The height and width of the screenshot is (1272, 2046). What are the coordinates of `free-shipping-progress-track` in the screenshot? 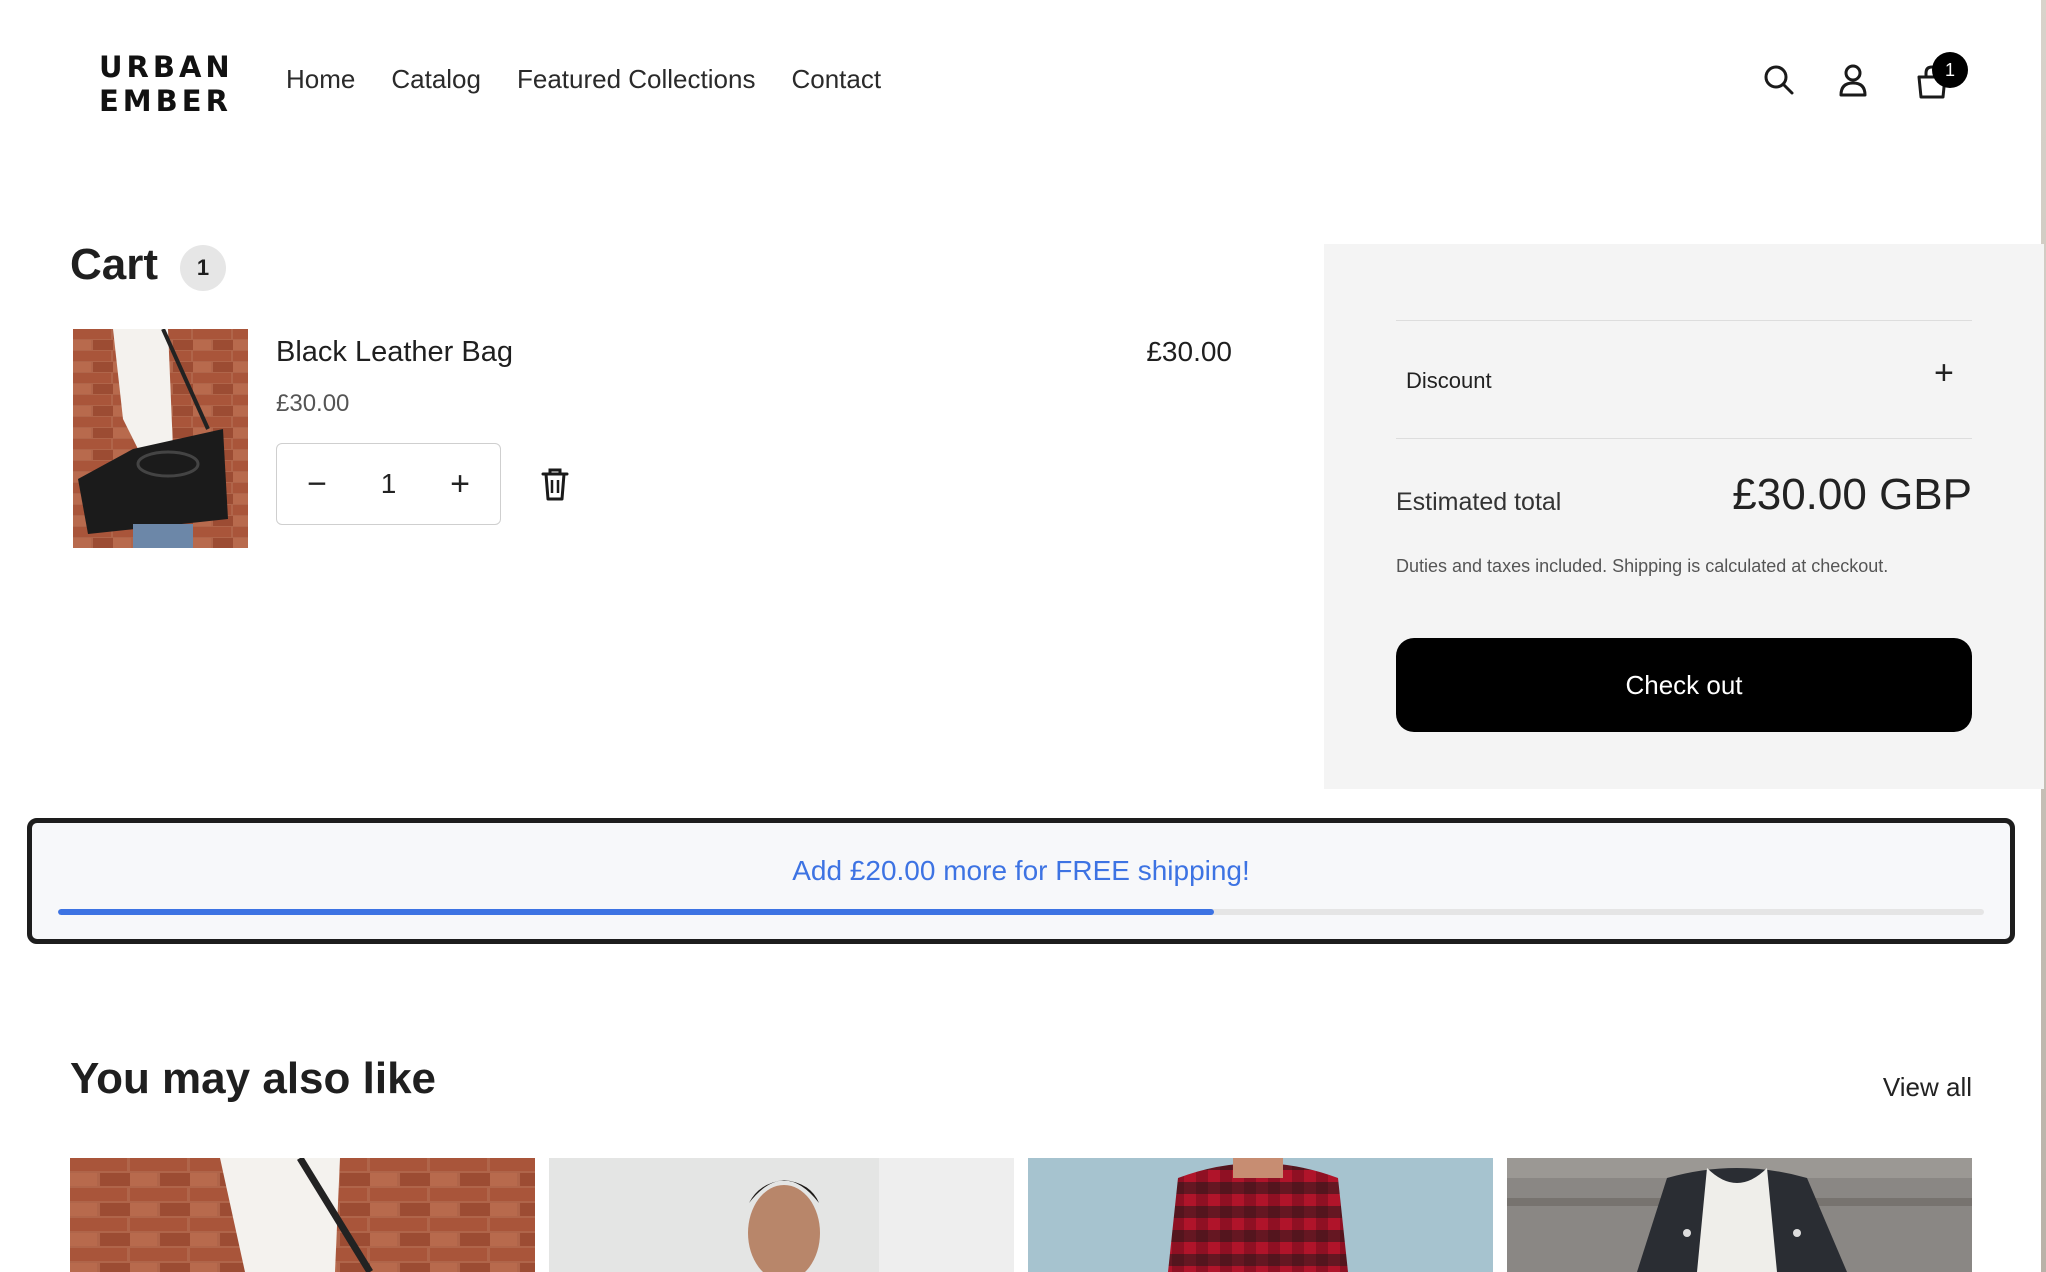 It's located at (1021, 912).